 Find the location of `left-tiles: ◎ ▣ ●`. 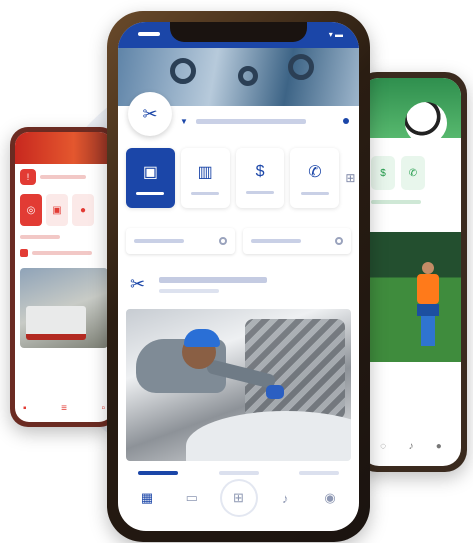

left-tiles: ◎ ▣ ● is located at coordinates (64, 210).